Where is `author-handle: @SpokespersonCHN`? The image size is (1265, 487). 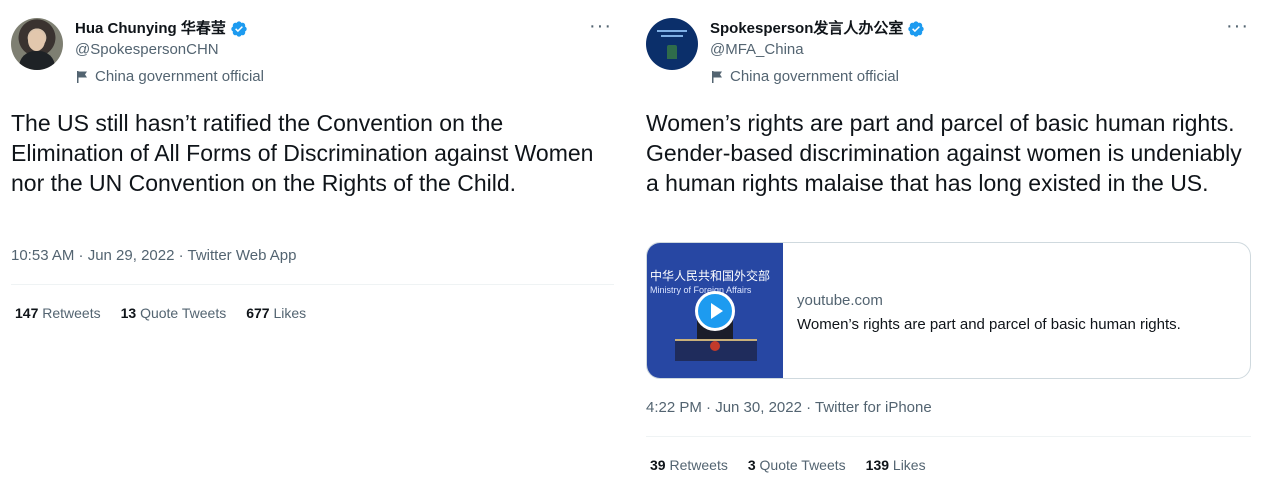 author-handle: @SpokespersonCHN is located at coordinates (169, 50).